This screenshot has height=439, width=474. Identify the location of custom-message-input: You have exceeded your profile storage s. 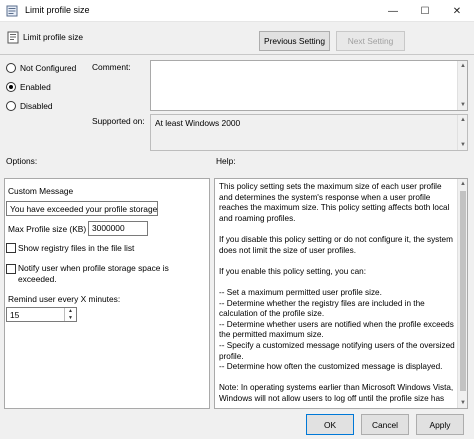
(82, 208).